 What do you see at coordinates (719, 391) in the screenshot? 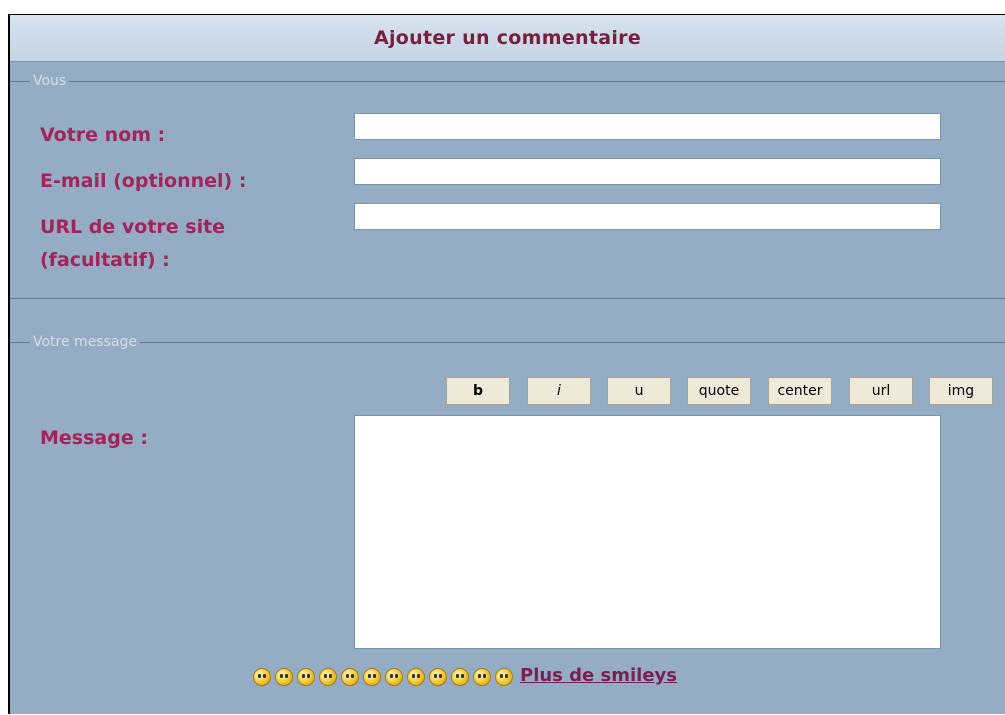
I see `quote-button: quote` at bounding box center [719, 391].